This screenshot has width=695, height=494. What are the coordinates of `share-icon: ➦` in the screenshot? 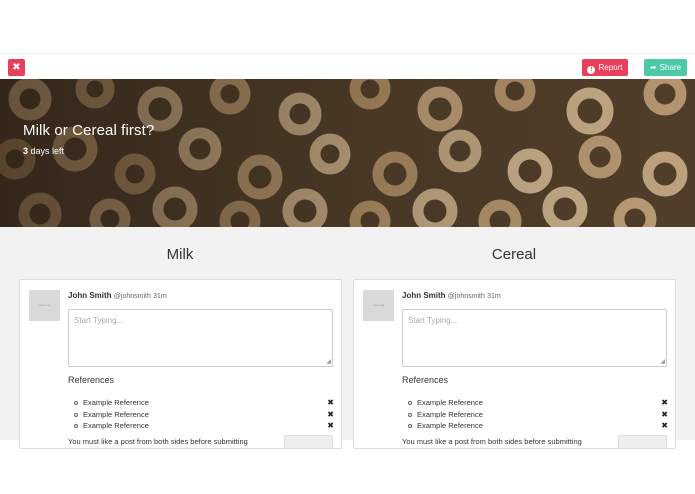 It's located at (653, 67).